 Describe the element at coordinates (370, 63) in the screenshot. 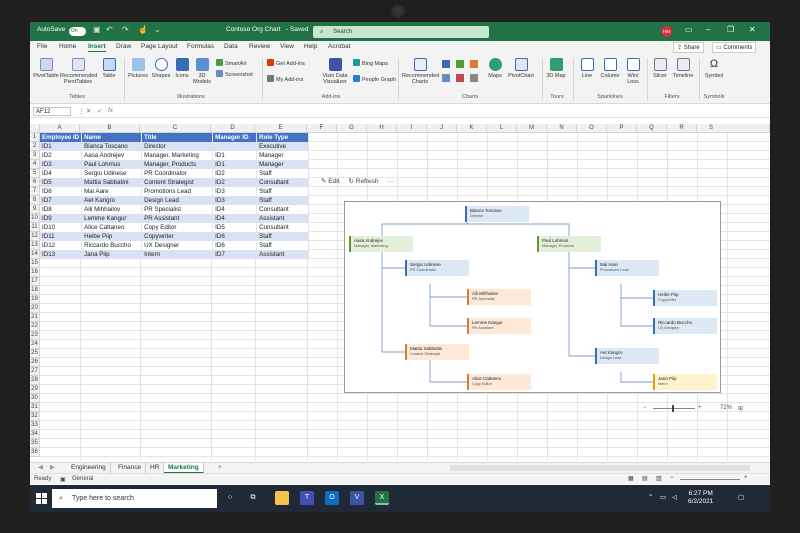

I see `bing-maps-button: Bing Maps` at that location.